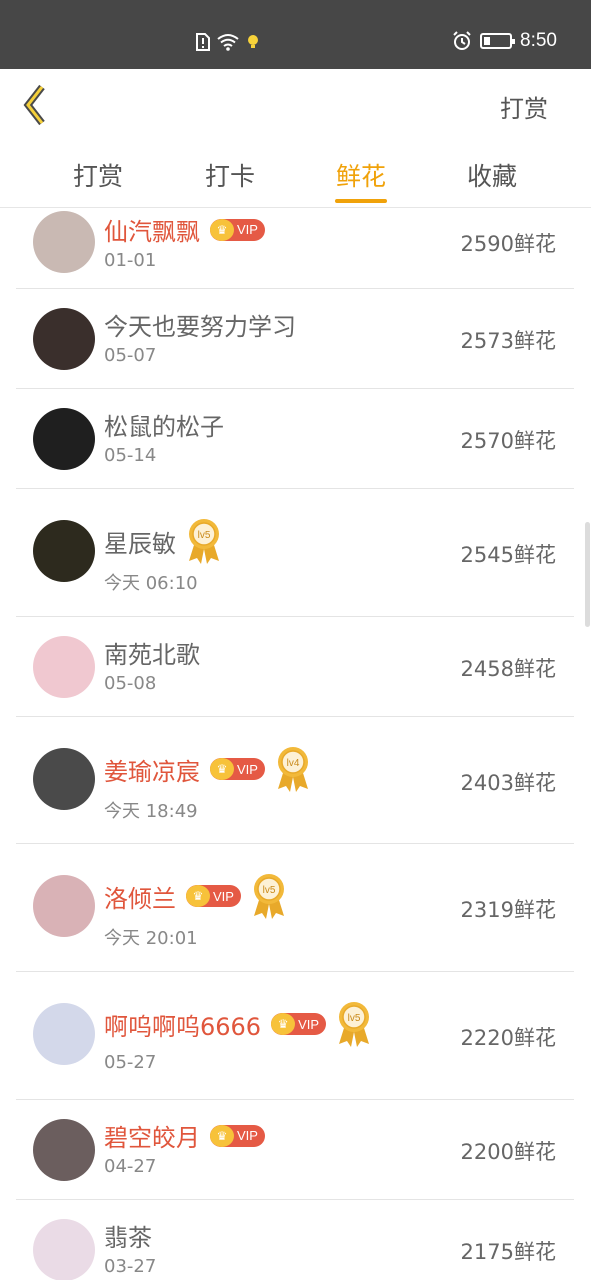  I want to click on name-line: 南苑北歌, so click(152, 652).